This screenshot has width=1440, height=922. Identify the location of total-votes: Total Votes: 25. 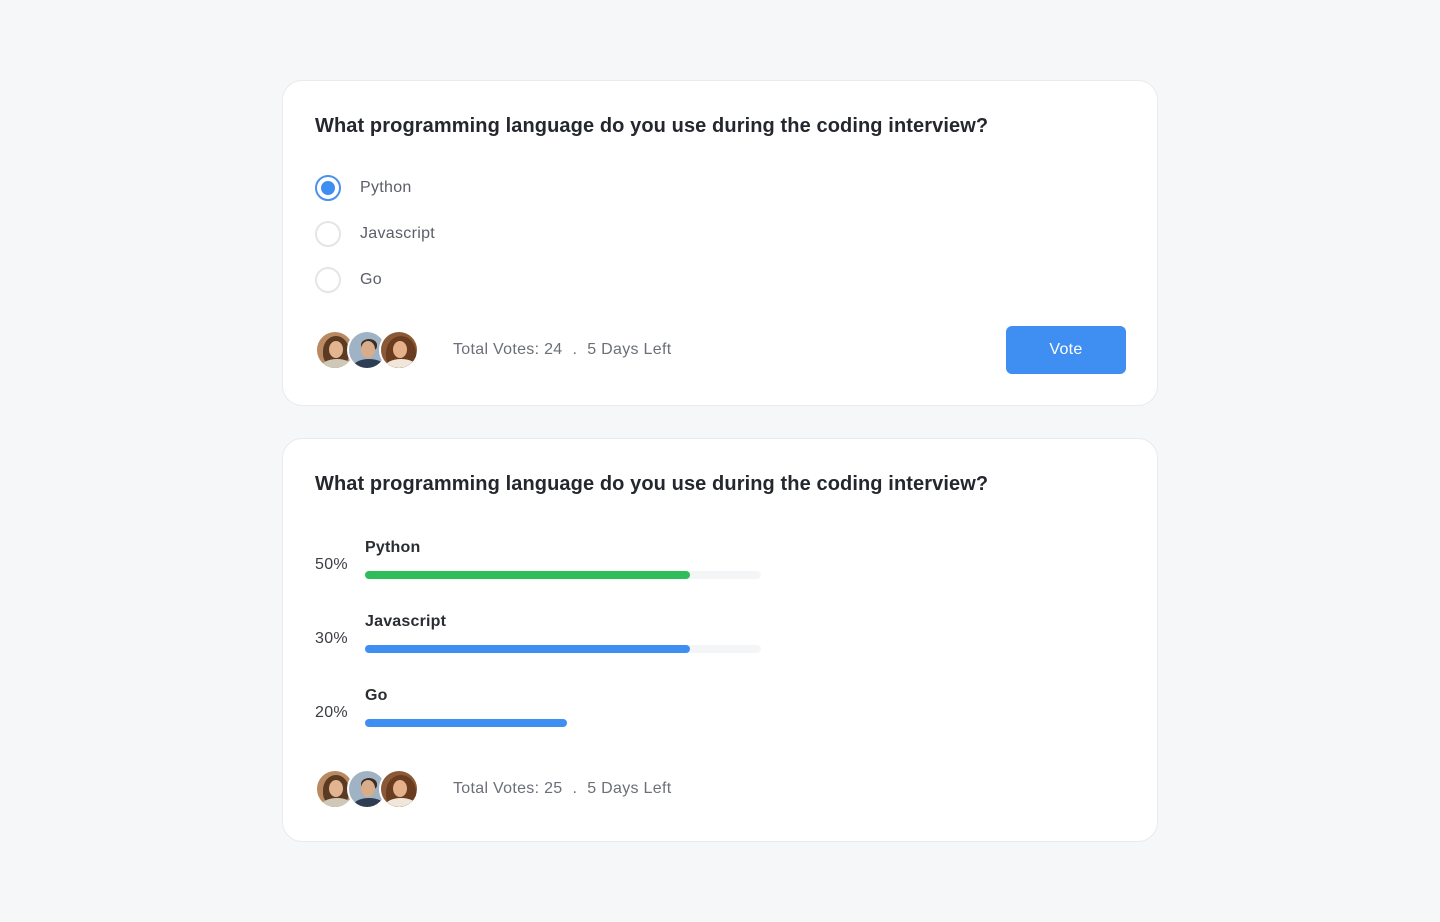
(508, 788).